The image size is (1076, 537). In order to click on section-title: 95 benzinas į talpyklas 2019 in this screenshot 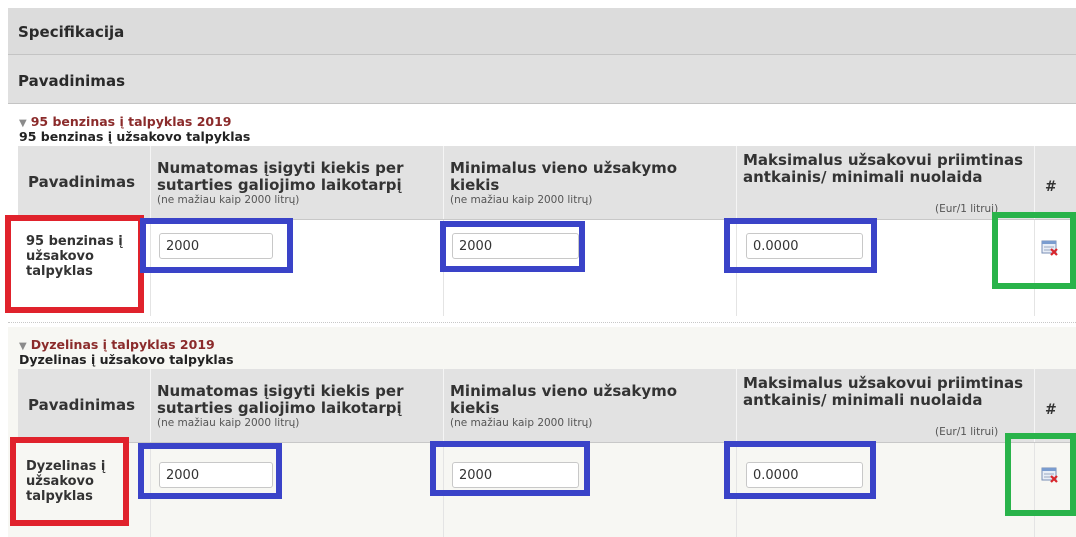, I will do `click(131, 121)`.